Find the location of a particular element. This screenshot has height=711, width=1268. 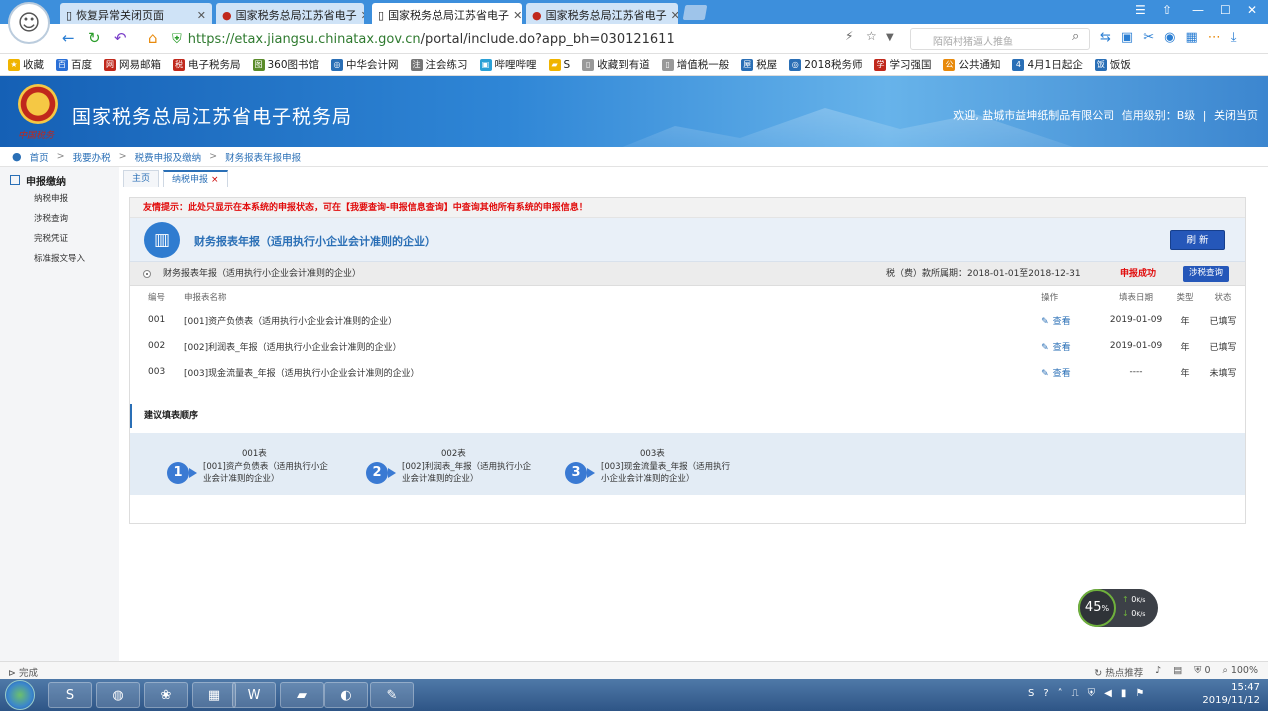

back-icon: ← is located at coordinates (68, 38).